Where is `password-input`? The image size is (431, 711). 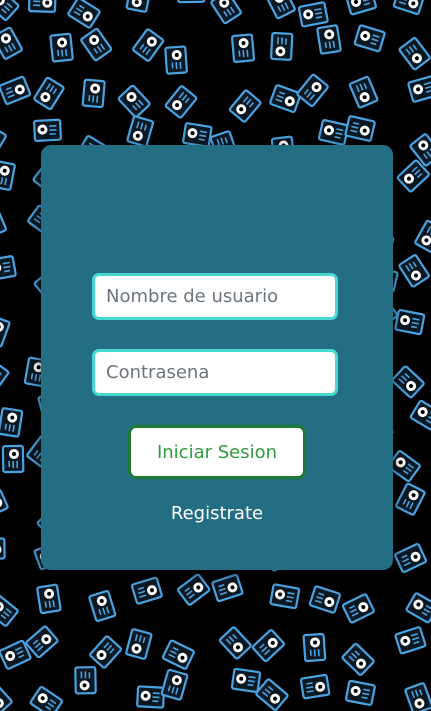
password-input is located at coordinates (215, 372).